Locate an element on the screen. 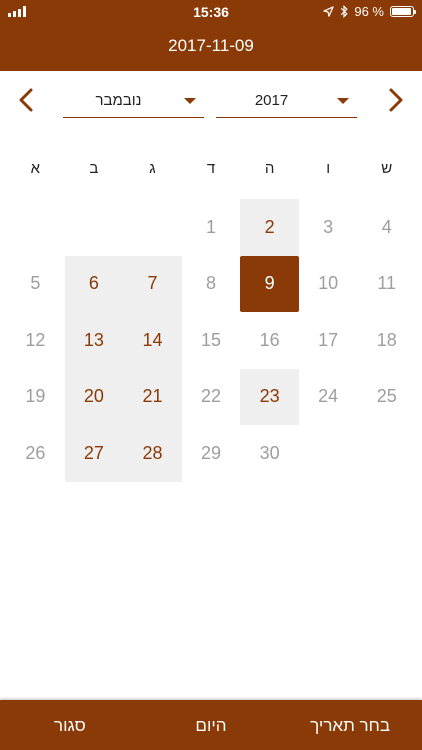 The height and width of the screenshot is (750, 422). calendar-day: 1 is located at coordinates (211, 227).